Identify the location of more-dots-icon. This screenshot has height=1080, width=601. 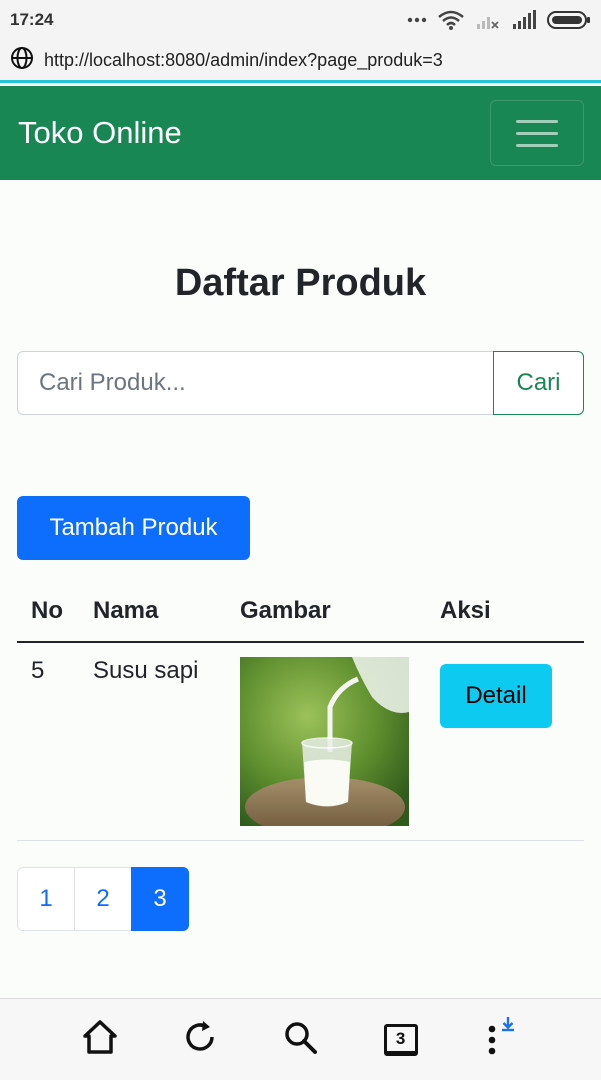
(417, 20).